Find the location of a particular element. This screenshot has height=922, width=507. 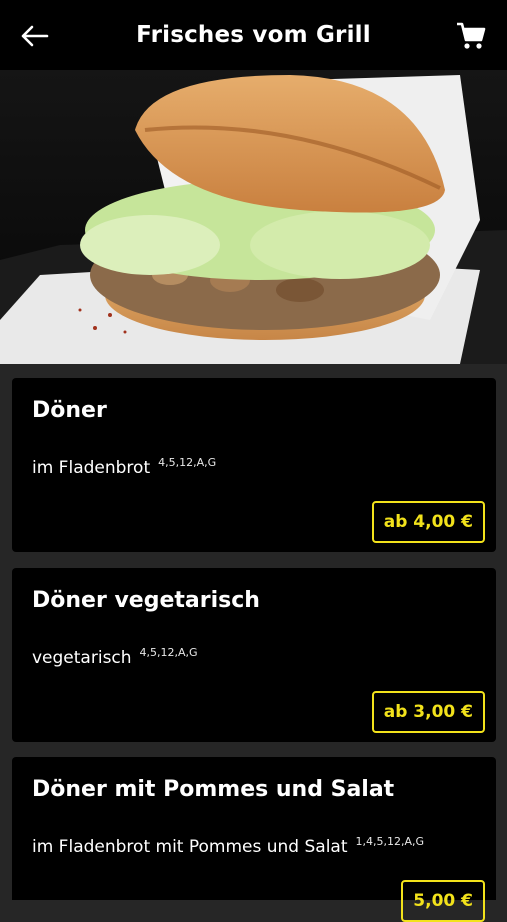

item-description: im Fladenbrot 4,5,12,A,G is located at coordinates (124, 467).